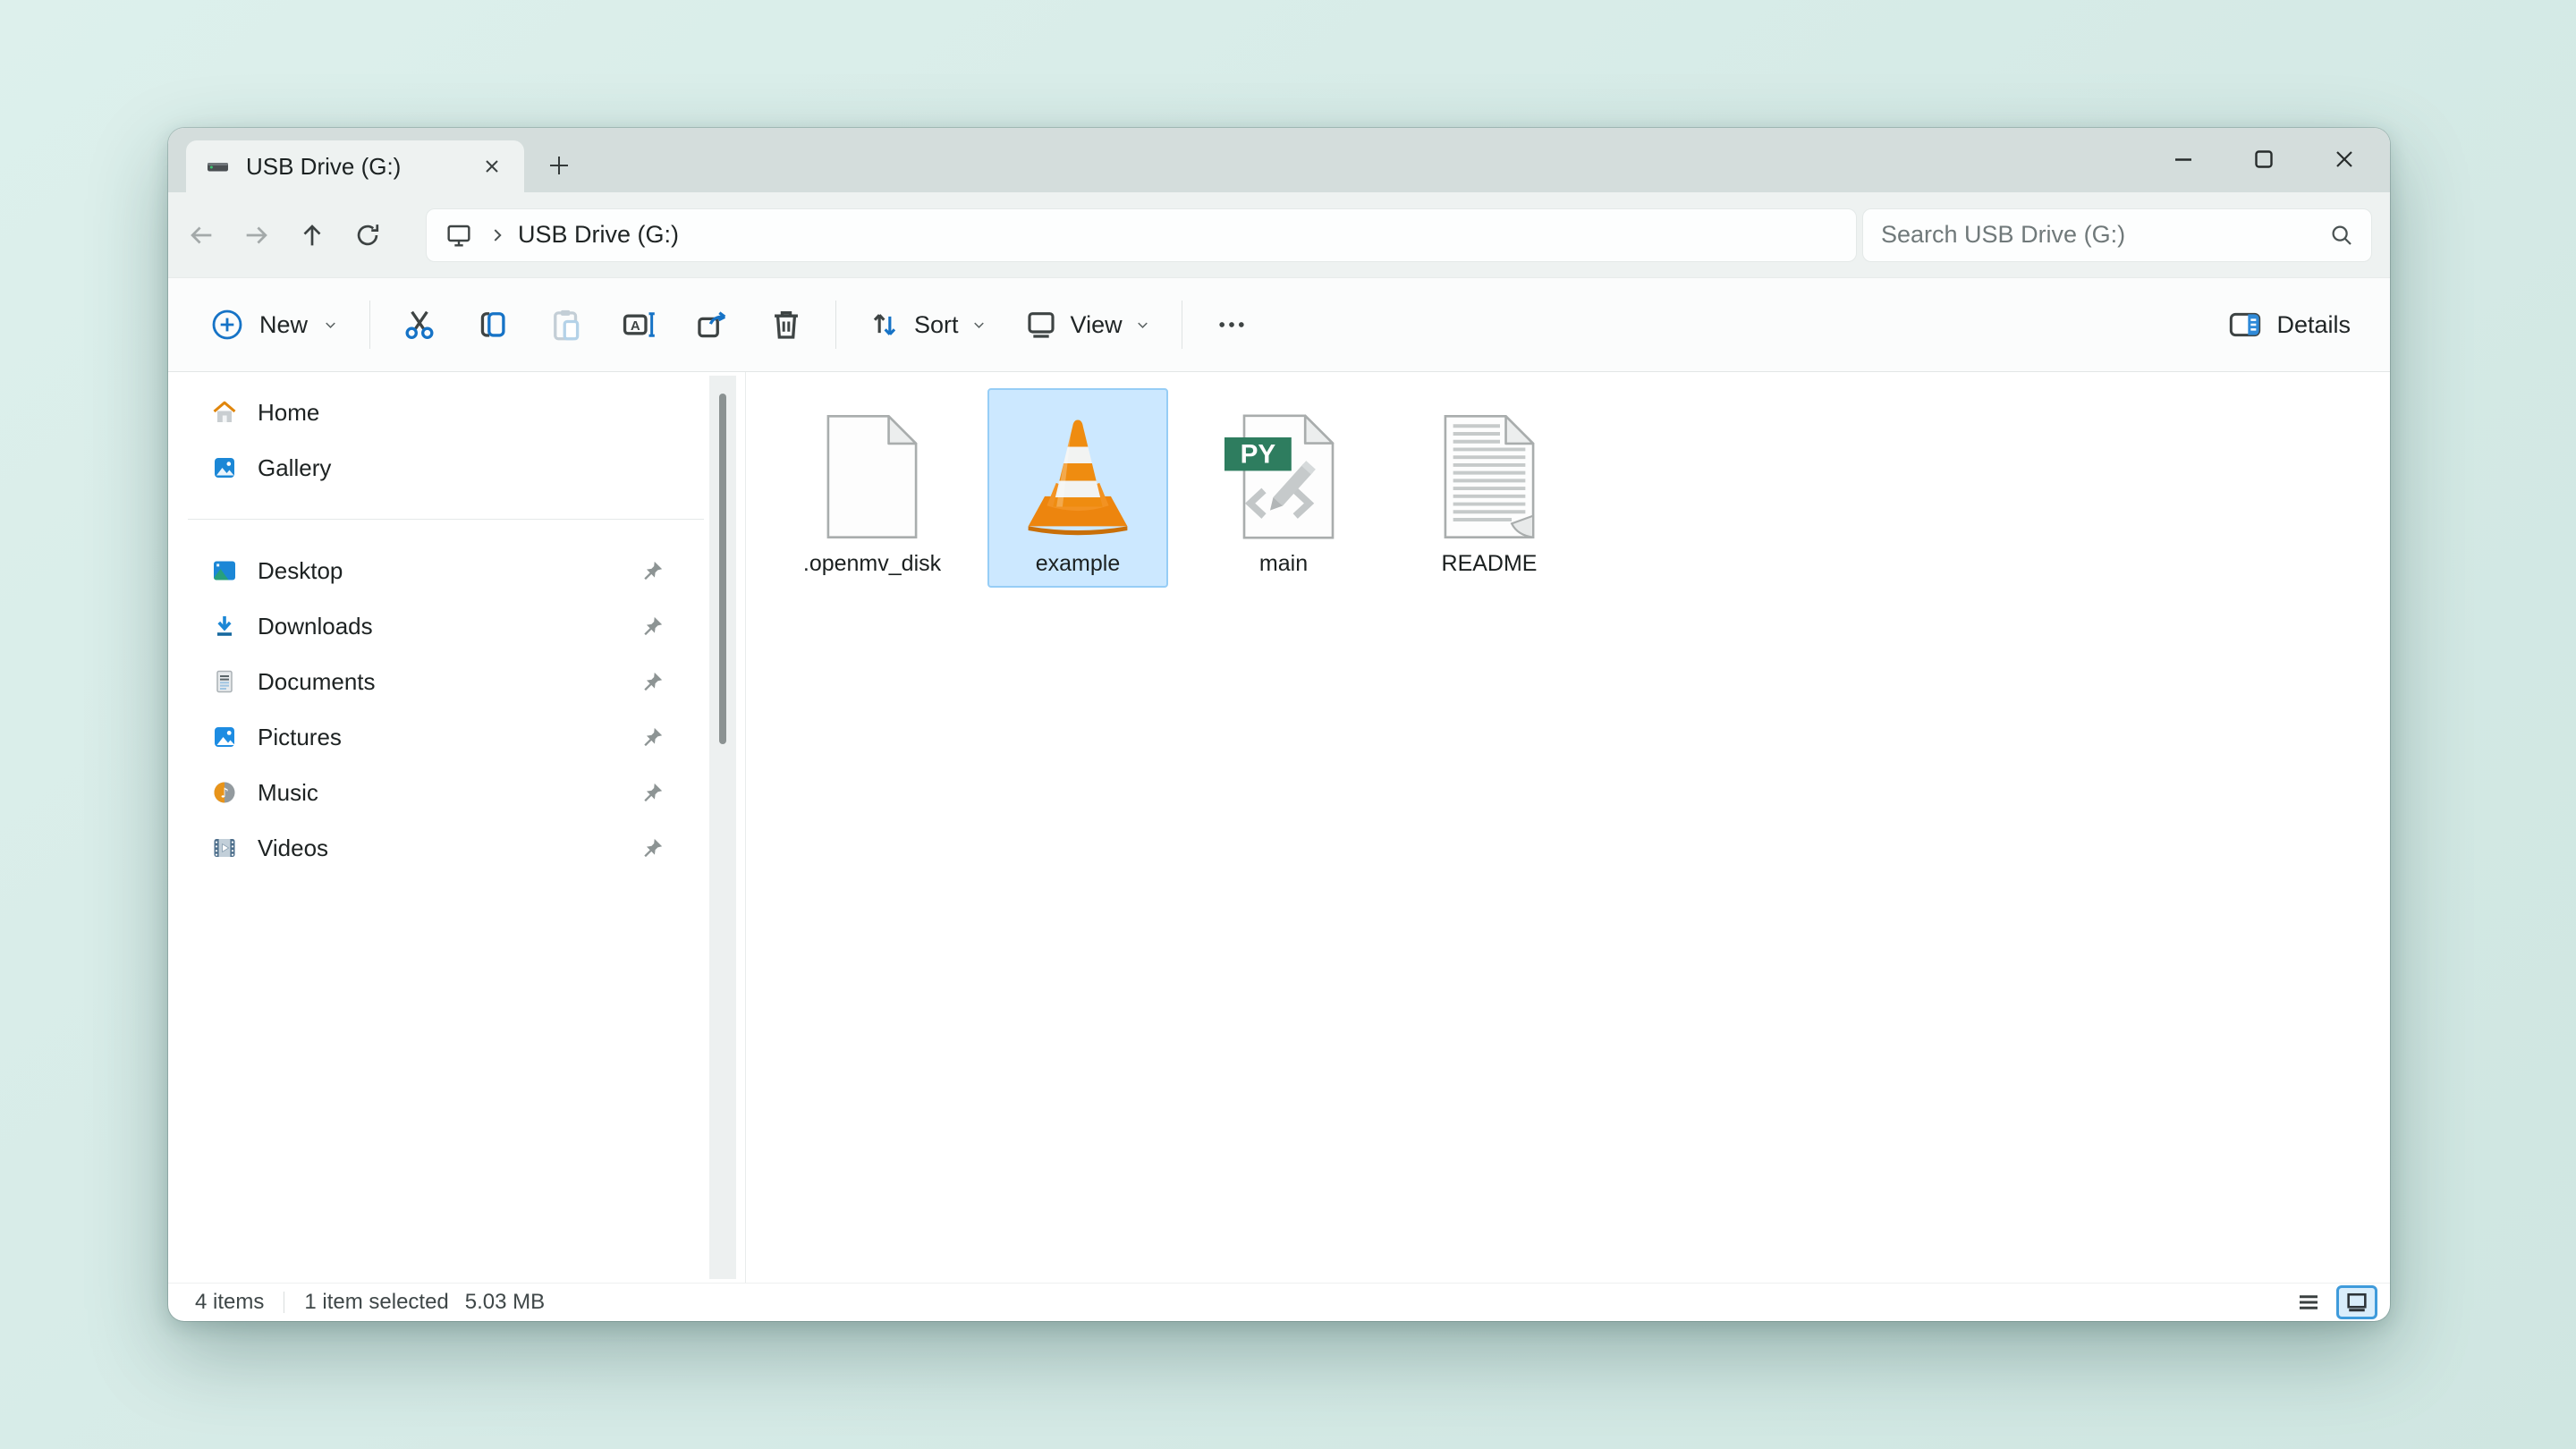  What do you see at coordinates (436, 681) in the screenshot?
I see `sidebar-item-documents: Documents` at bounding box center [436, 681].